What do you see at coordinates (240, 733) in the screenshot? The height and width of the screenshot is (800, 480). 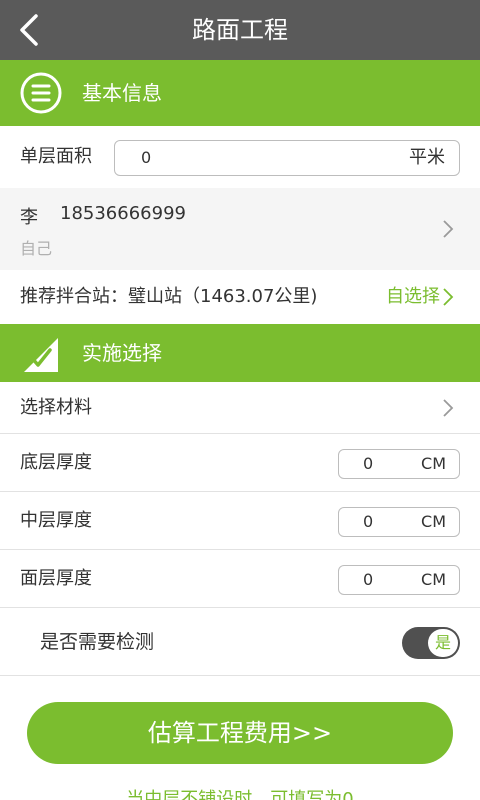 I see `estimate-cost-button: 估算工程费用>>` at bounding box center [240, 733].